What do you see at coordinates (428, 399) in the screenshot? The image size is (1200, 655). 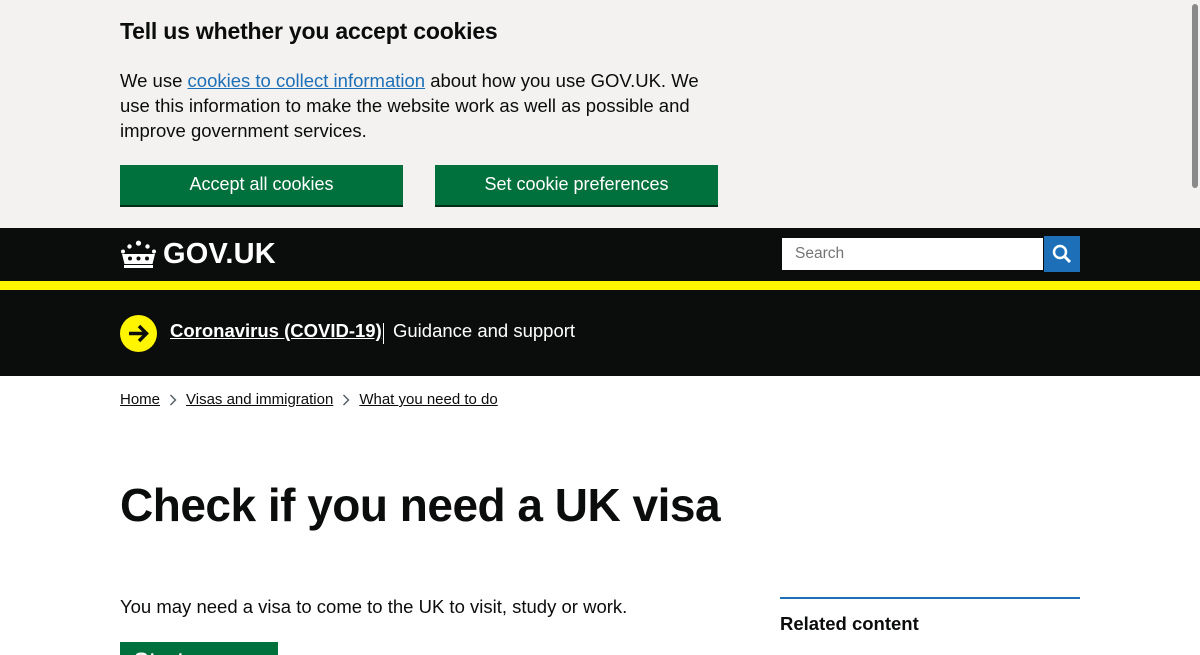 I see `breadcrumb-what-you-need: What you need to do` at bounding box center [428, 399].